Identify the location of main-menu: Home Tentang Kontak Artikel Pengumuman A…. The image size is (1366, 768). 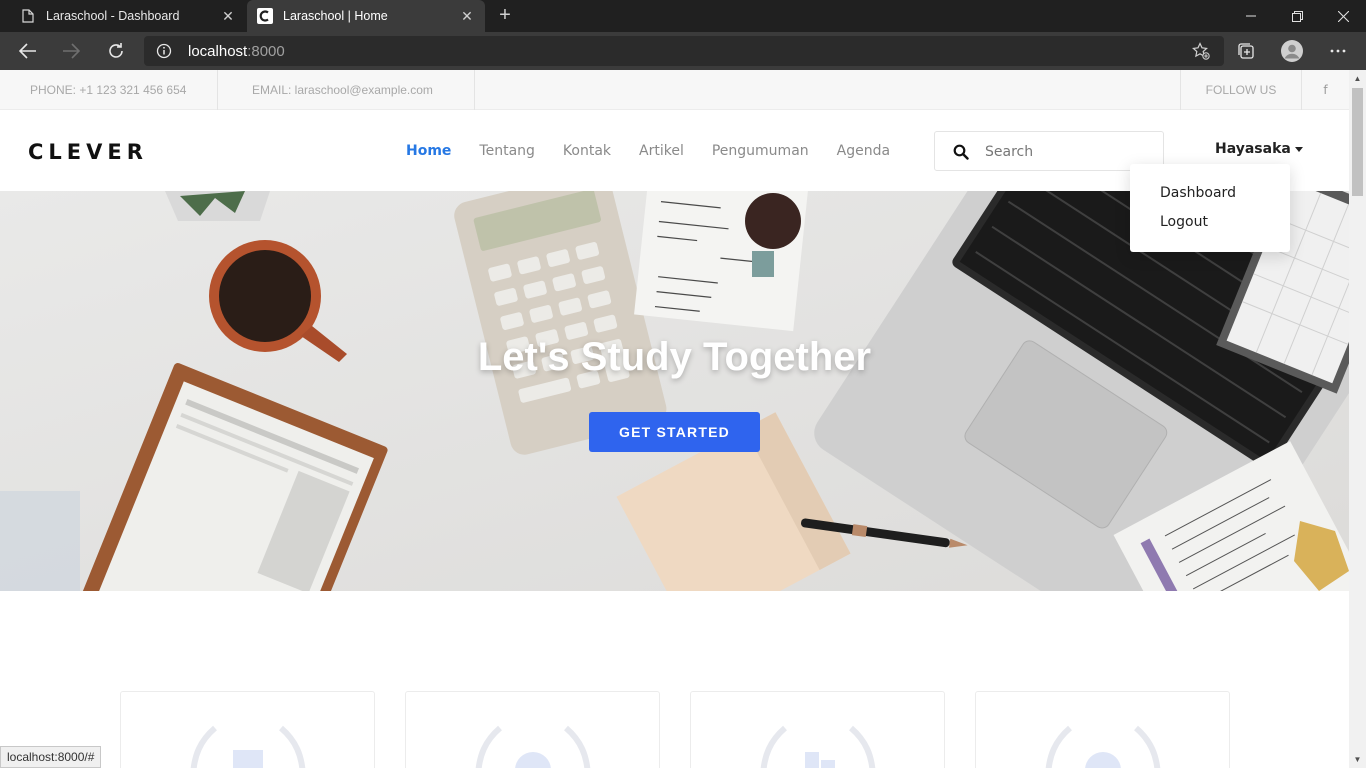
(648, 151).